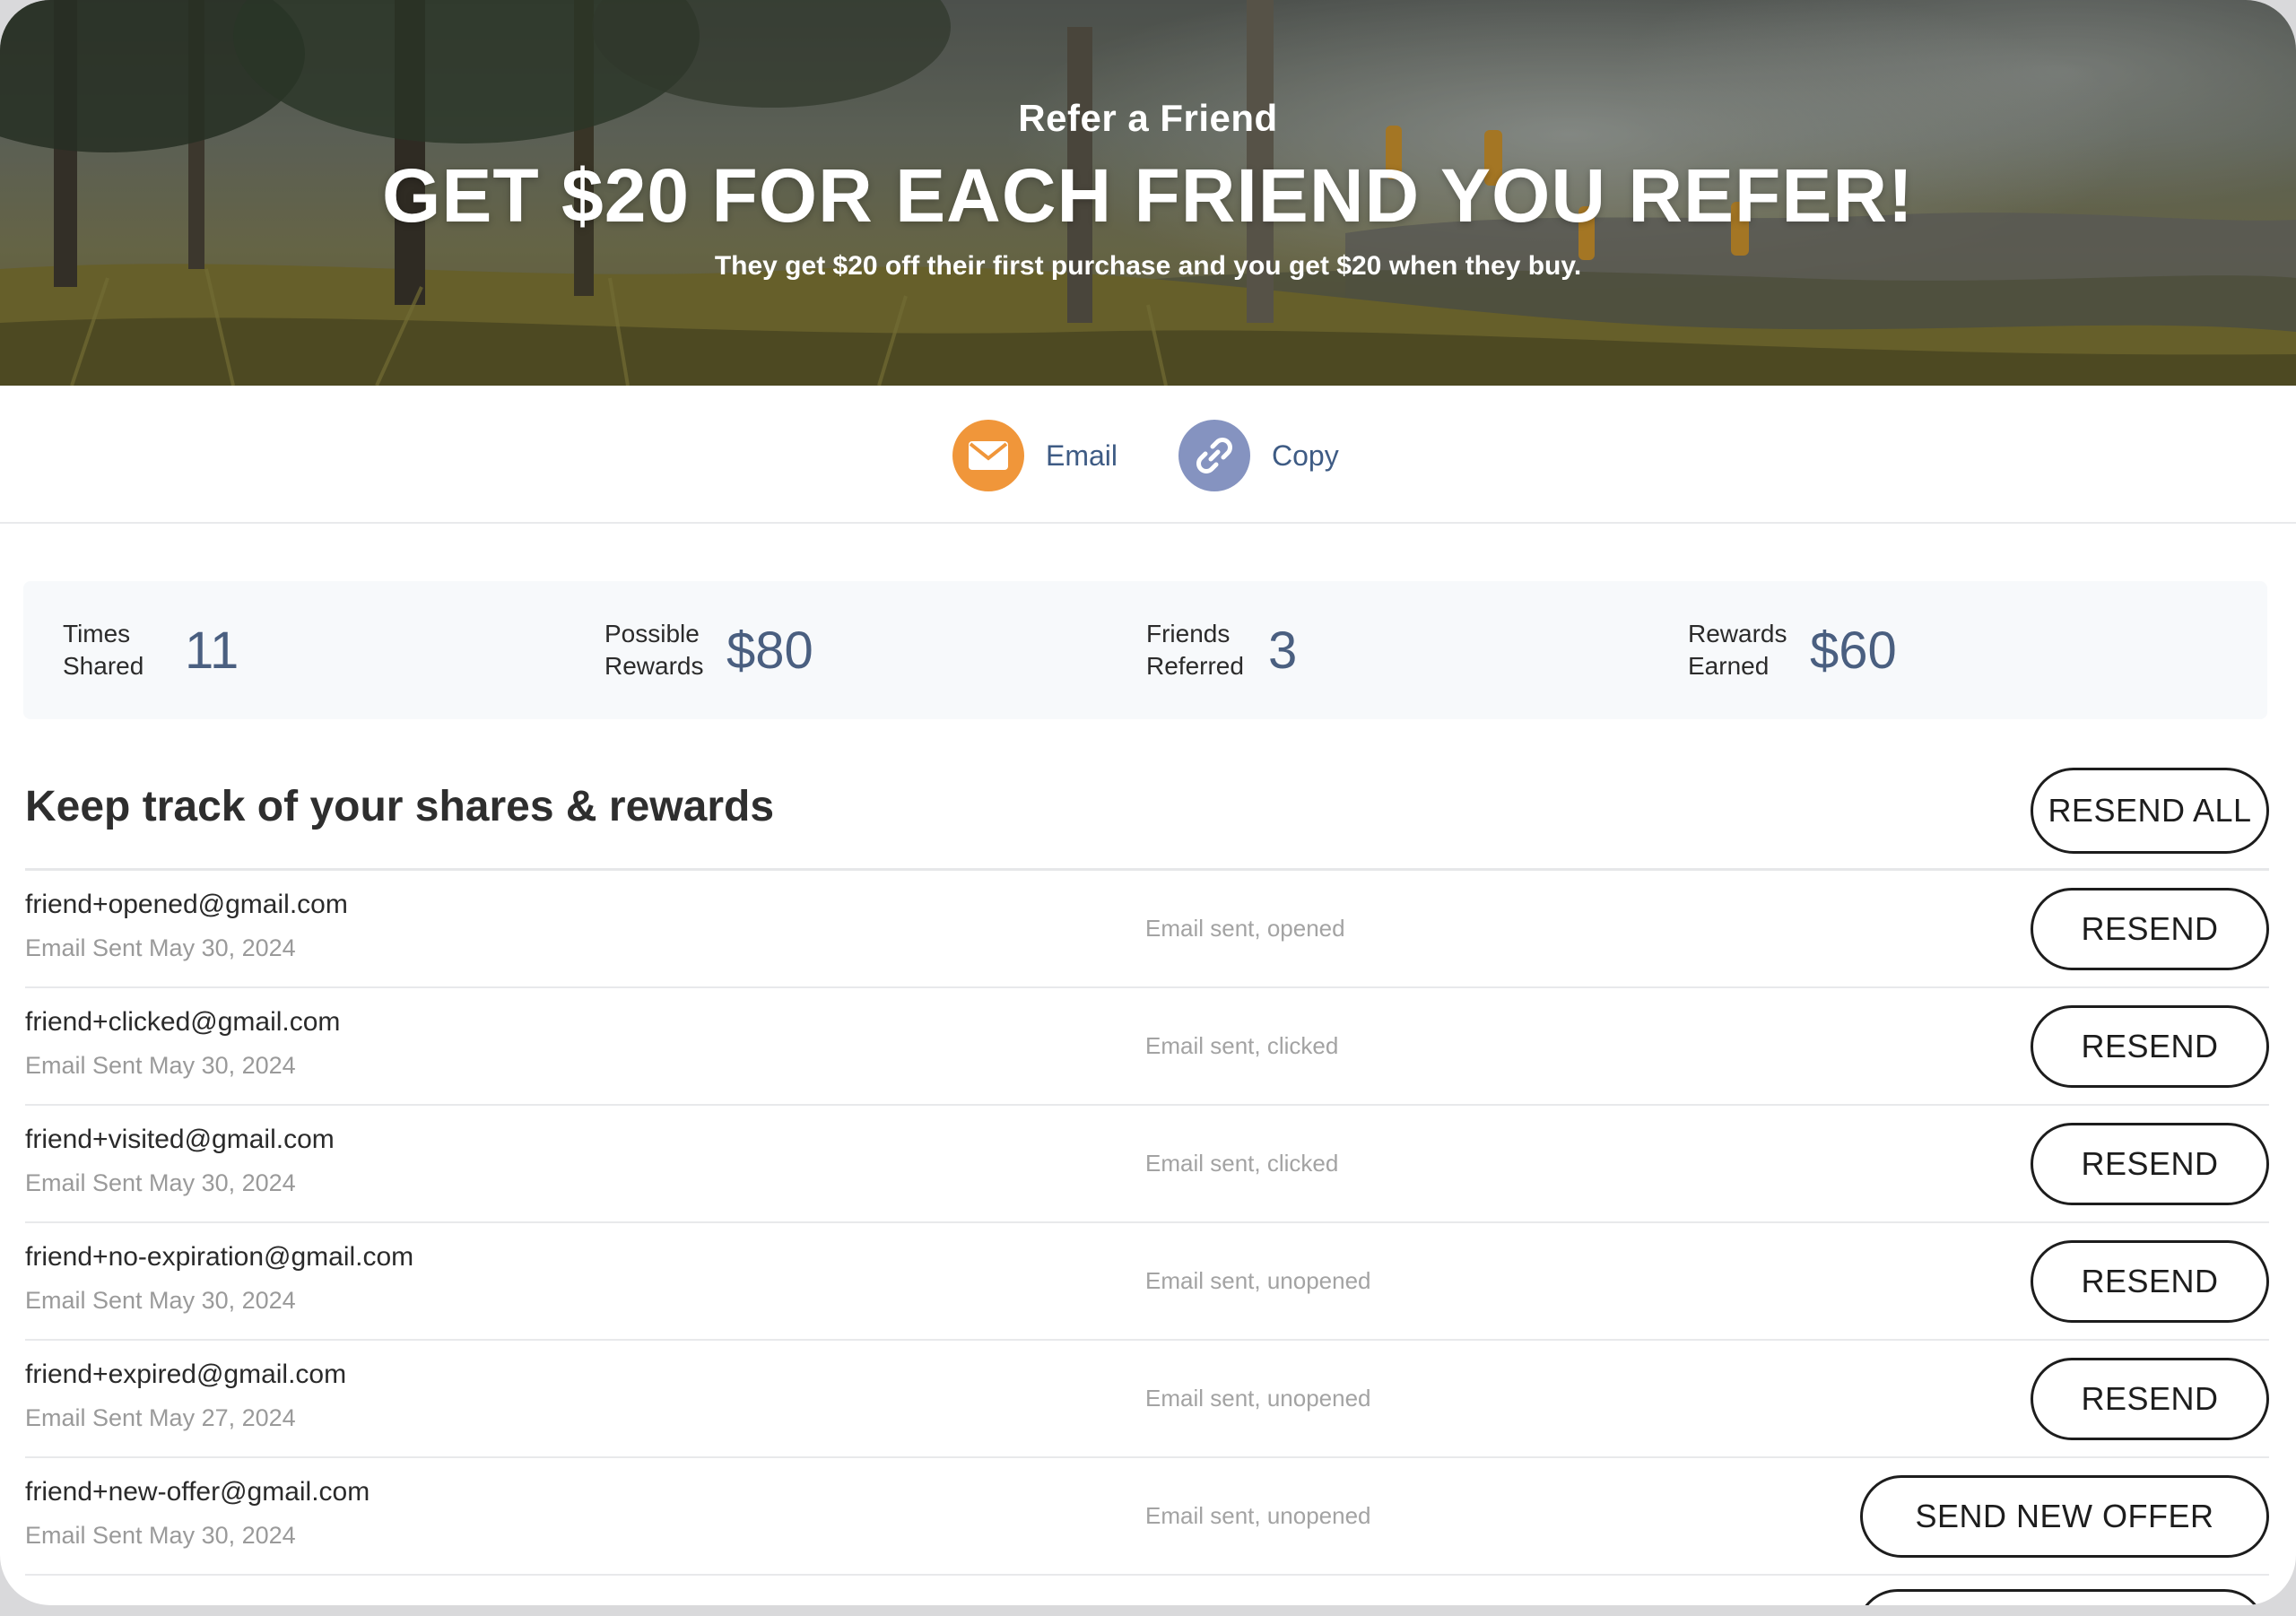  What do you see at coordinates (2061, 1597) in the screenshot?
I see `next-row-button` at bounding box center [2061, 1597].